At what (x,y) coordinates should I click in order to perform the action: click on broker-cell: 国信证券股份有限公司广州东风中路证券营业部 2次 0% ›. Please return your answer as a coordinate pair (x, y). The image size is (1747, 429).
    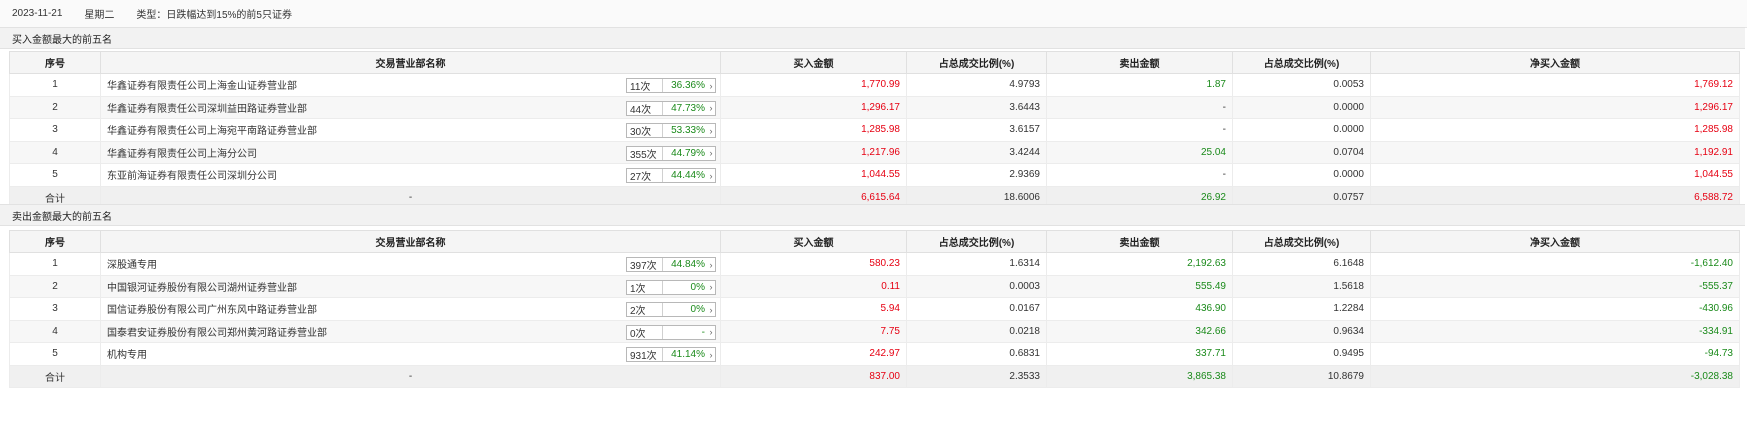
    Looking at the image, I should click on (410, 309).